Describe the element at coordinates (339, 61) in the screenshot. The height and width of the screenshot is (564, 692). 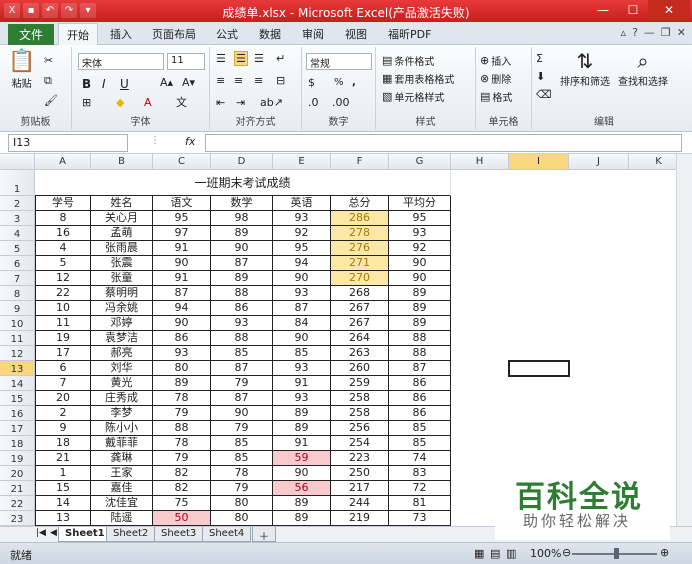
I see `number-format-select: 常规` at that location.